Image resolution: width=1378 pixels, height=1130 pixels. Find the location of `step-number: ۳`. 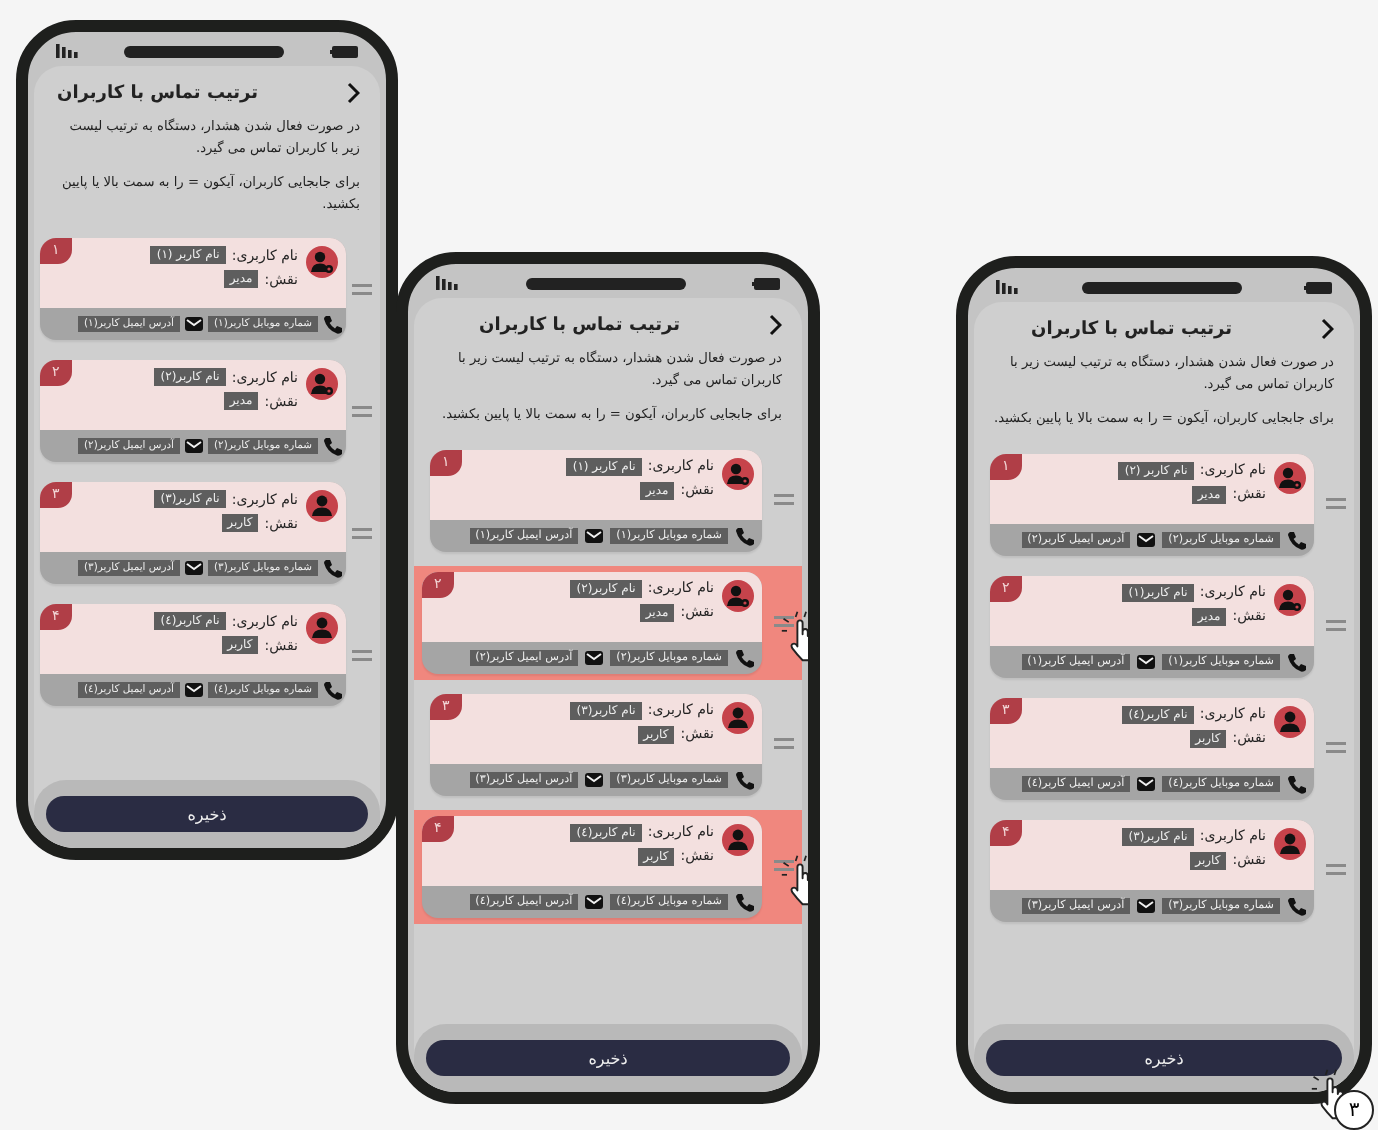

step-number: ۳ is located at coordinates (1354, 1110).